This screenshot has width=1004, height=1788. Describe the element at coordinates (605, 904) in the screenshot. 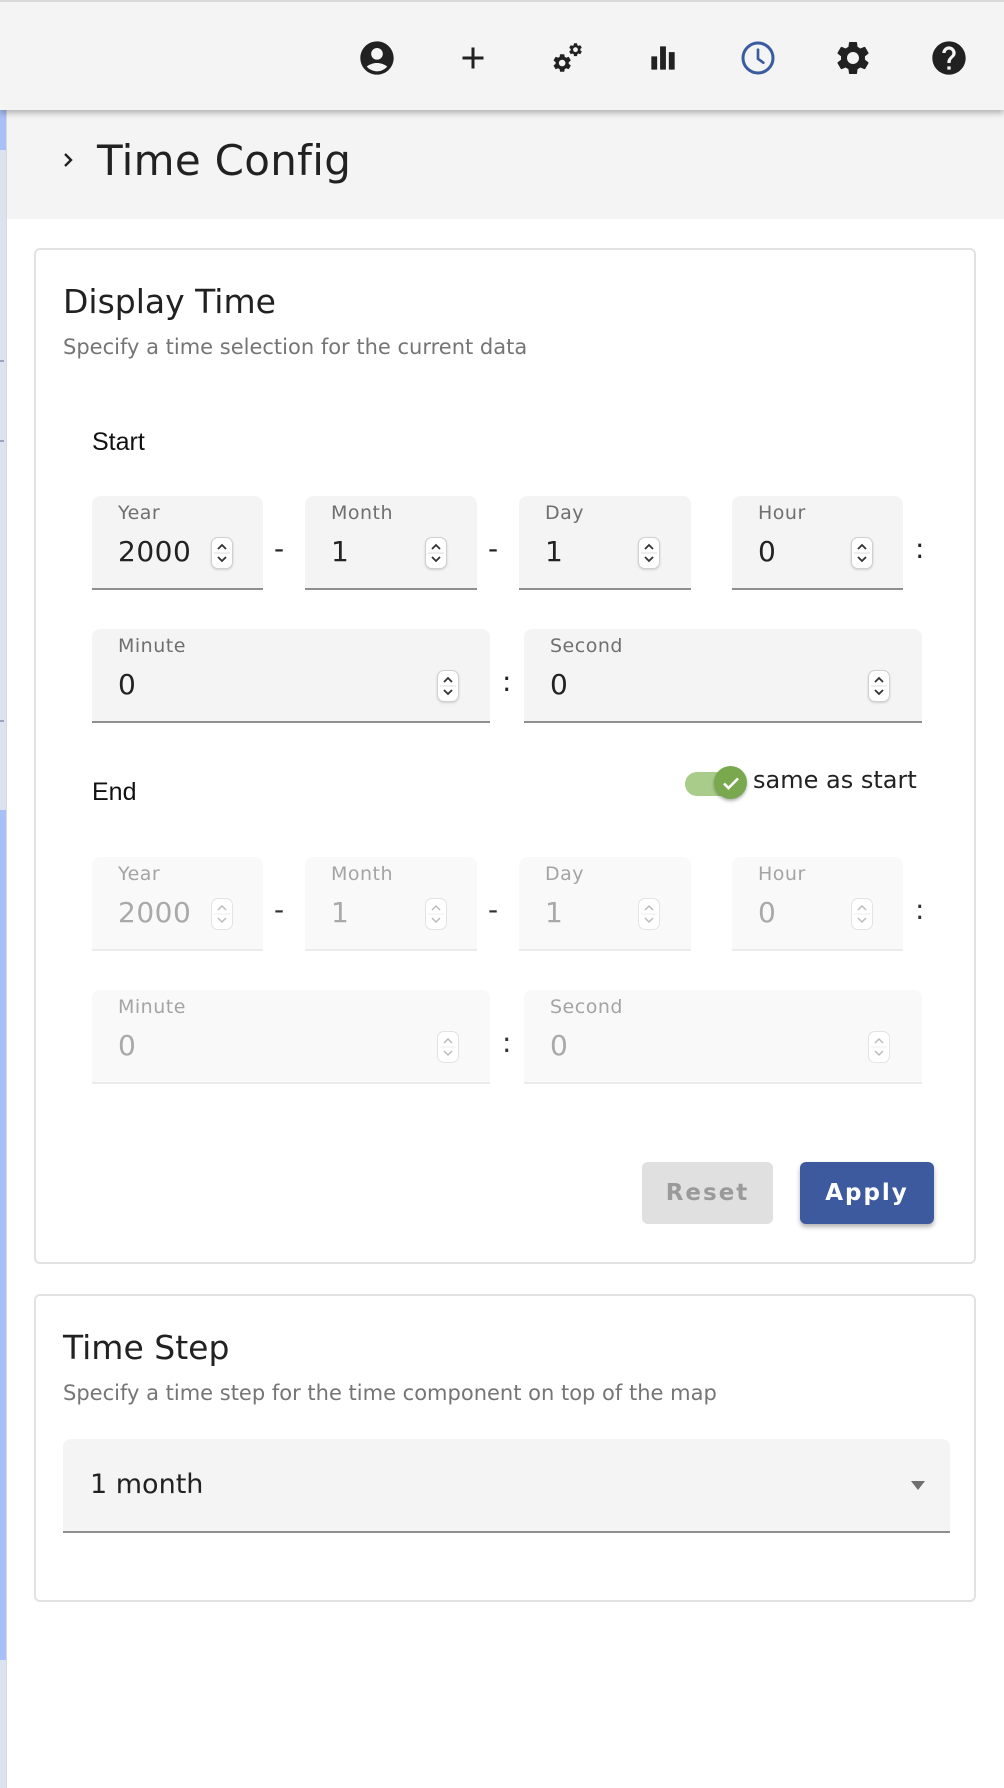

I see `end-day-field: Day 1` at that location.